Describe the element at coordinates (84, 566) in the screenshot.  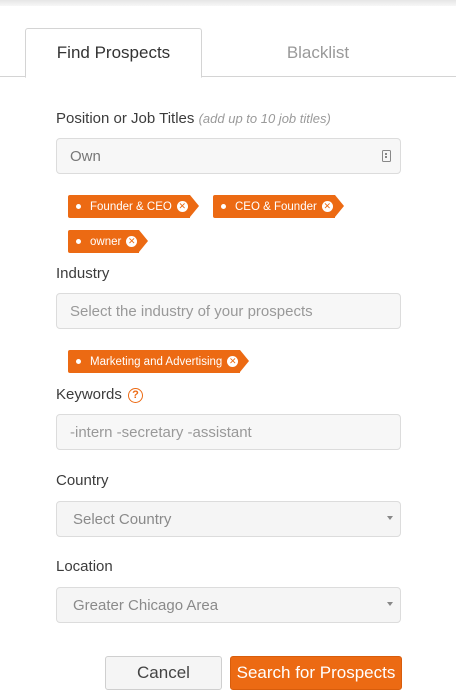
I see `location-label: Location` at that location.